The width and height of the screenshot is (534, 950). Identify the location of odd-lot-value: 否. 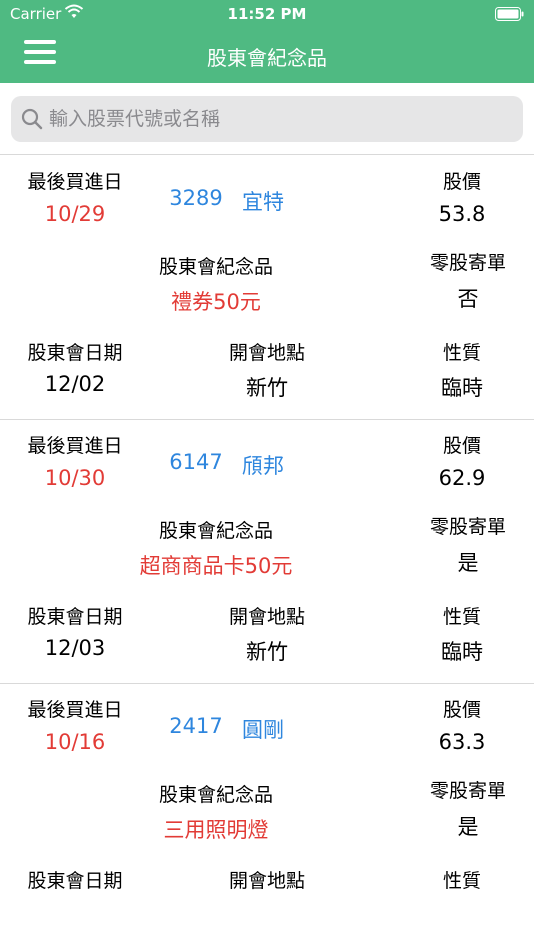
(468, 299).